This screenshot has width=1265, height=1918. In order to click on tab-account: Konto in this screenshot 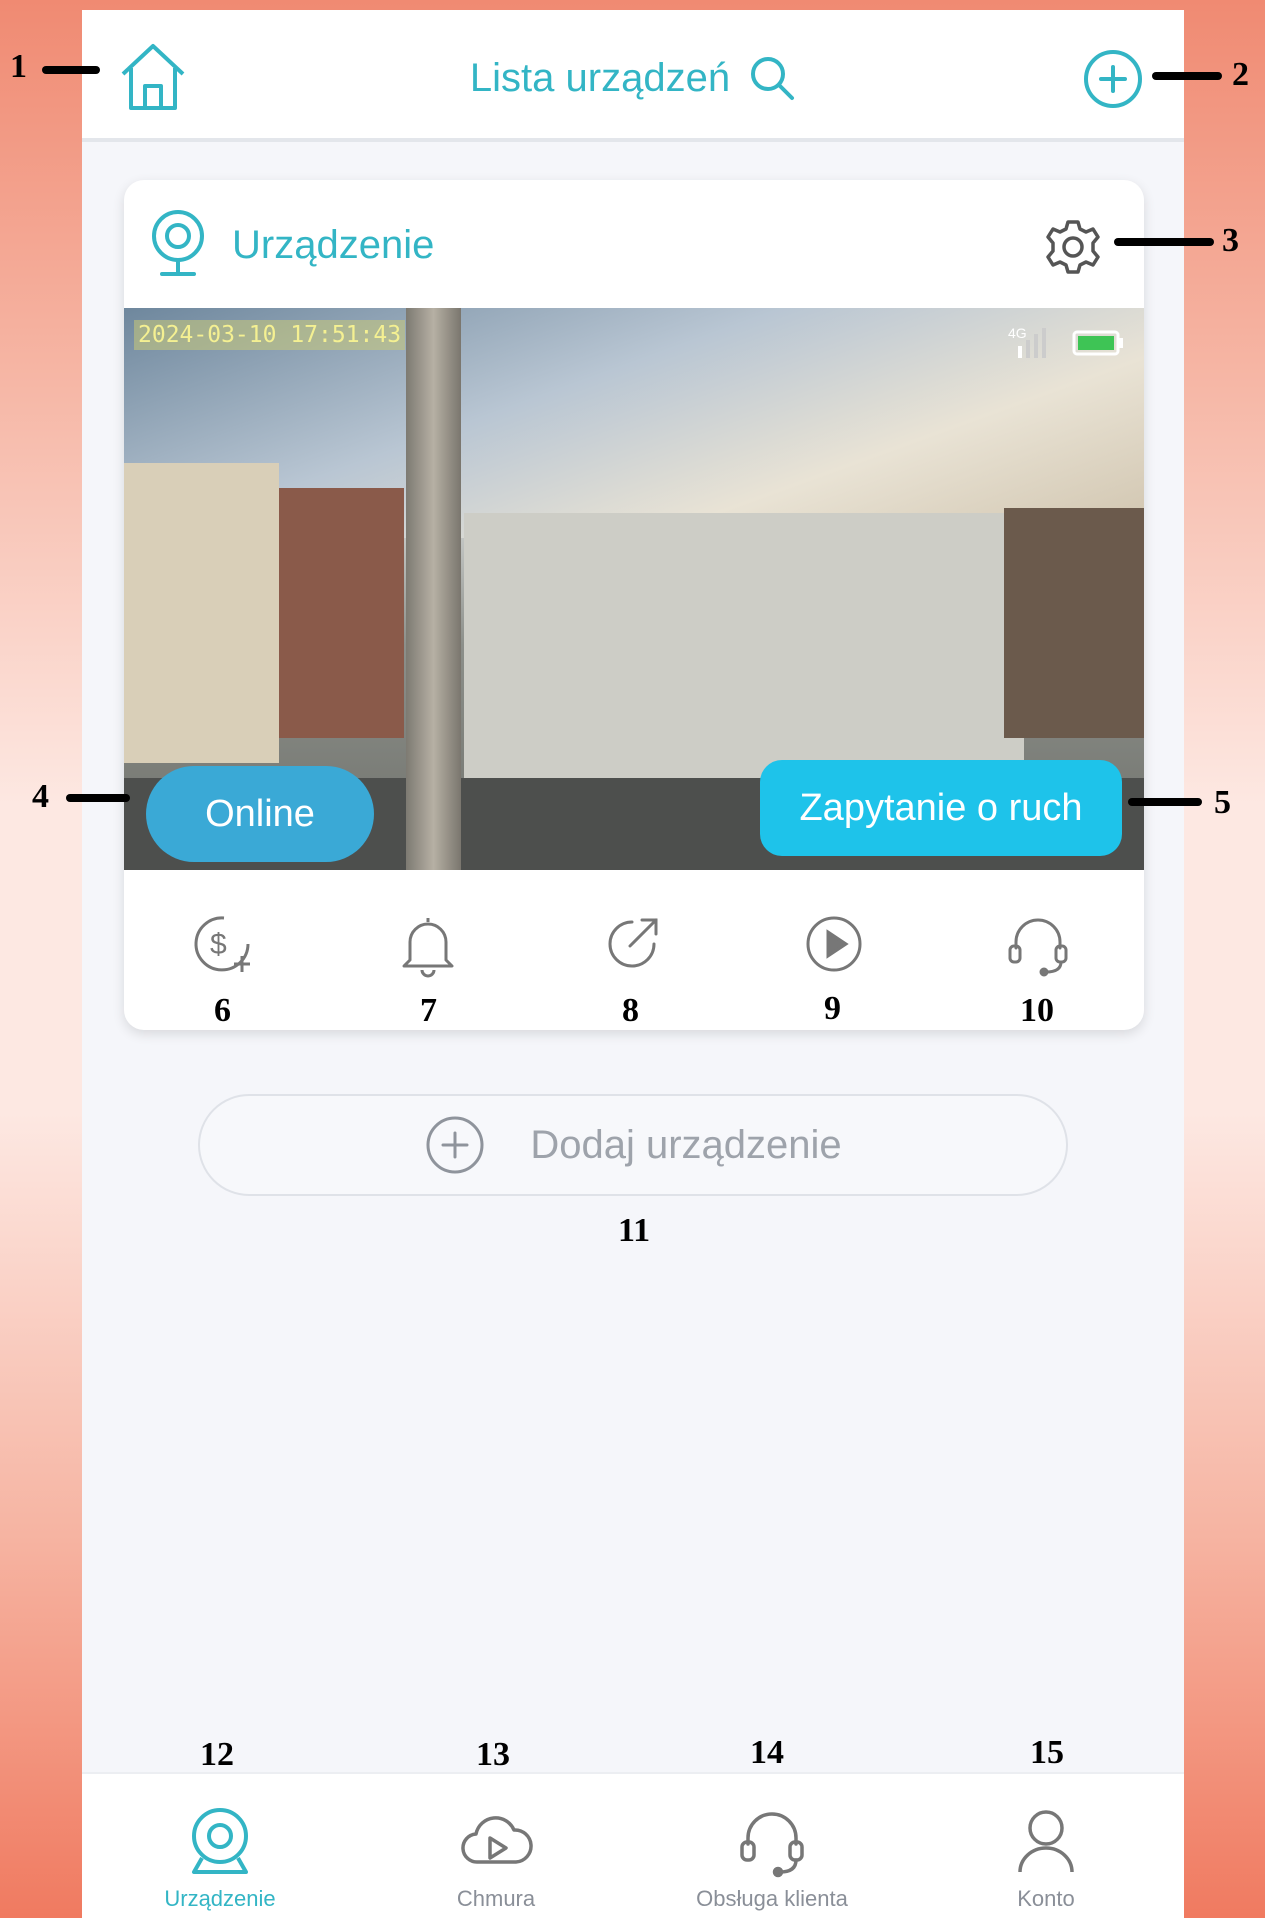, I will do `click(1046, 1846)`.